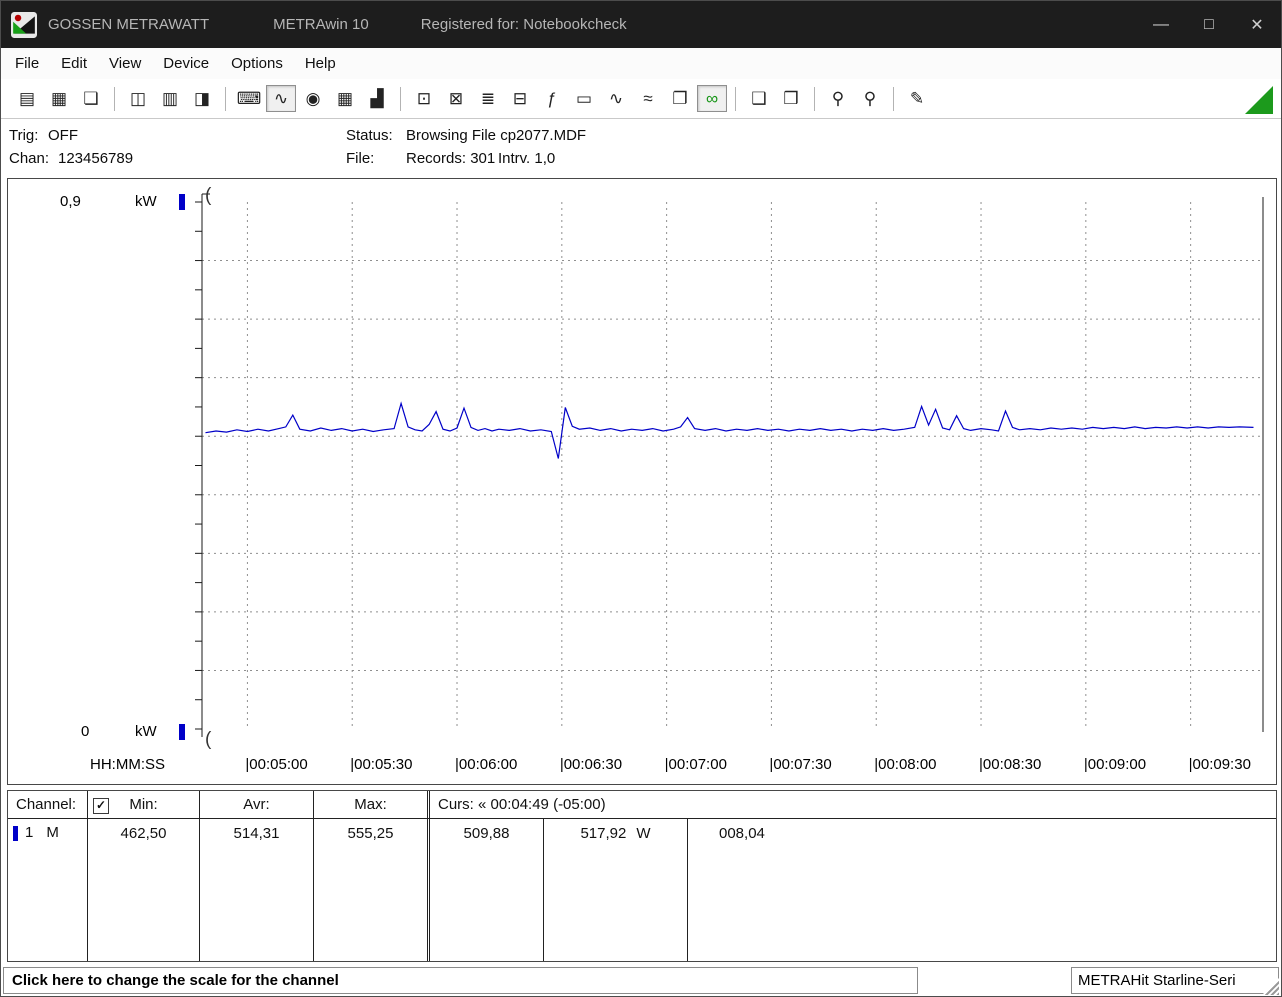  I want to click on print-preview-icon: ❑, so click(759, 98).